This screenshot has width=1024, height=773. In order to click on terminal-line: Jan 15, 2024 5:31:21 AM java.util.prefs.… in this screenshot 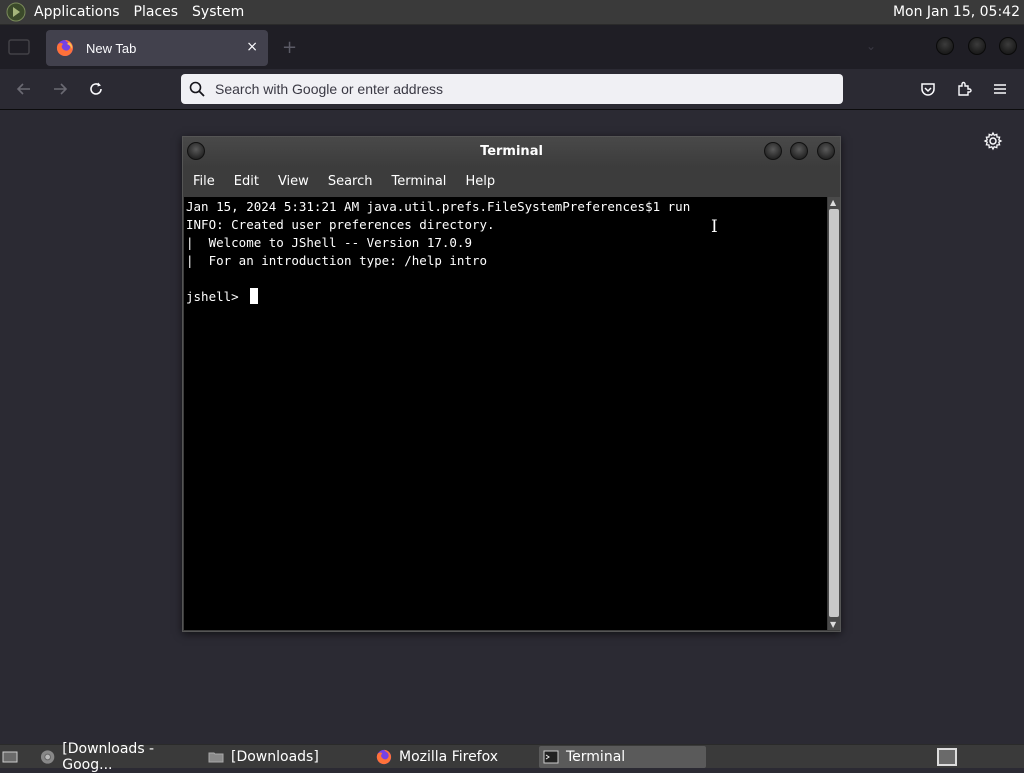, I will do `click(438, 206)`.